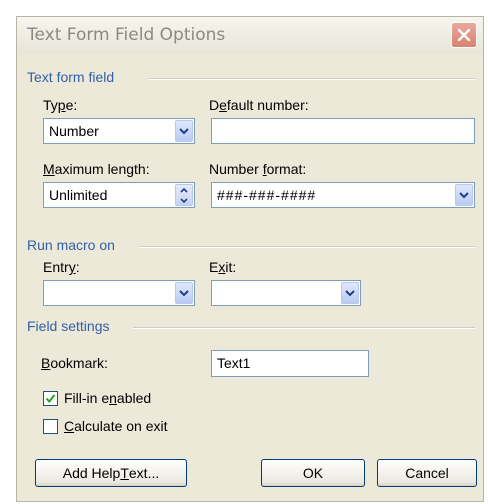 Image resolution: width=488 pixels, height=504 pixels. Describe the element at coordinates (50, 426) in the screenshot. I see `calculate-on-exit-checkbox` at that location.